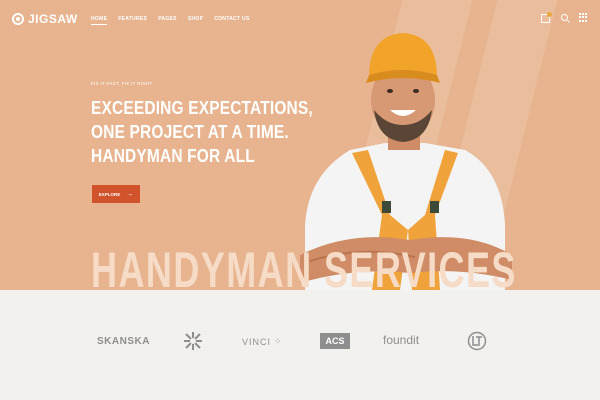  What do you see at coordinates (18, 19) in the screenshot?
I see `logo-icon` at bounding box center [18, 19].